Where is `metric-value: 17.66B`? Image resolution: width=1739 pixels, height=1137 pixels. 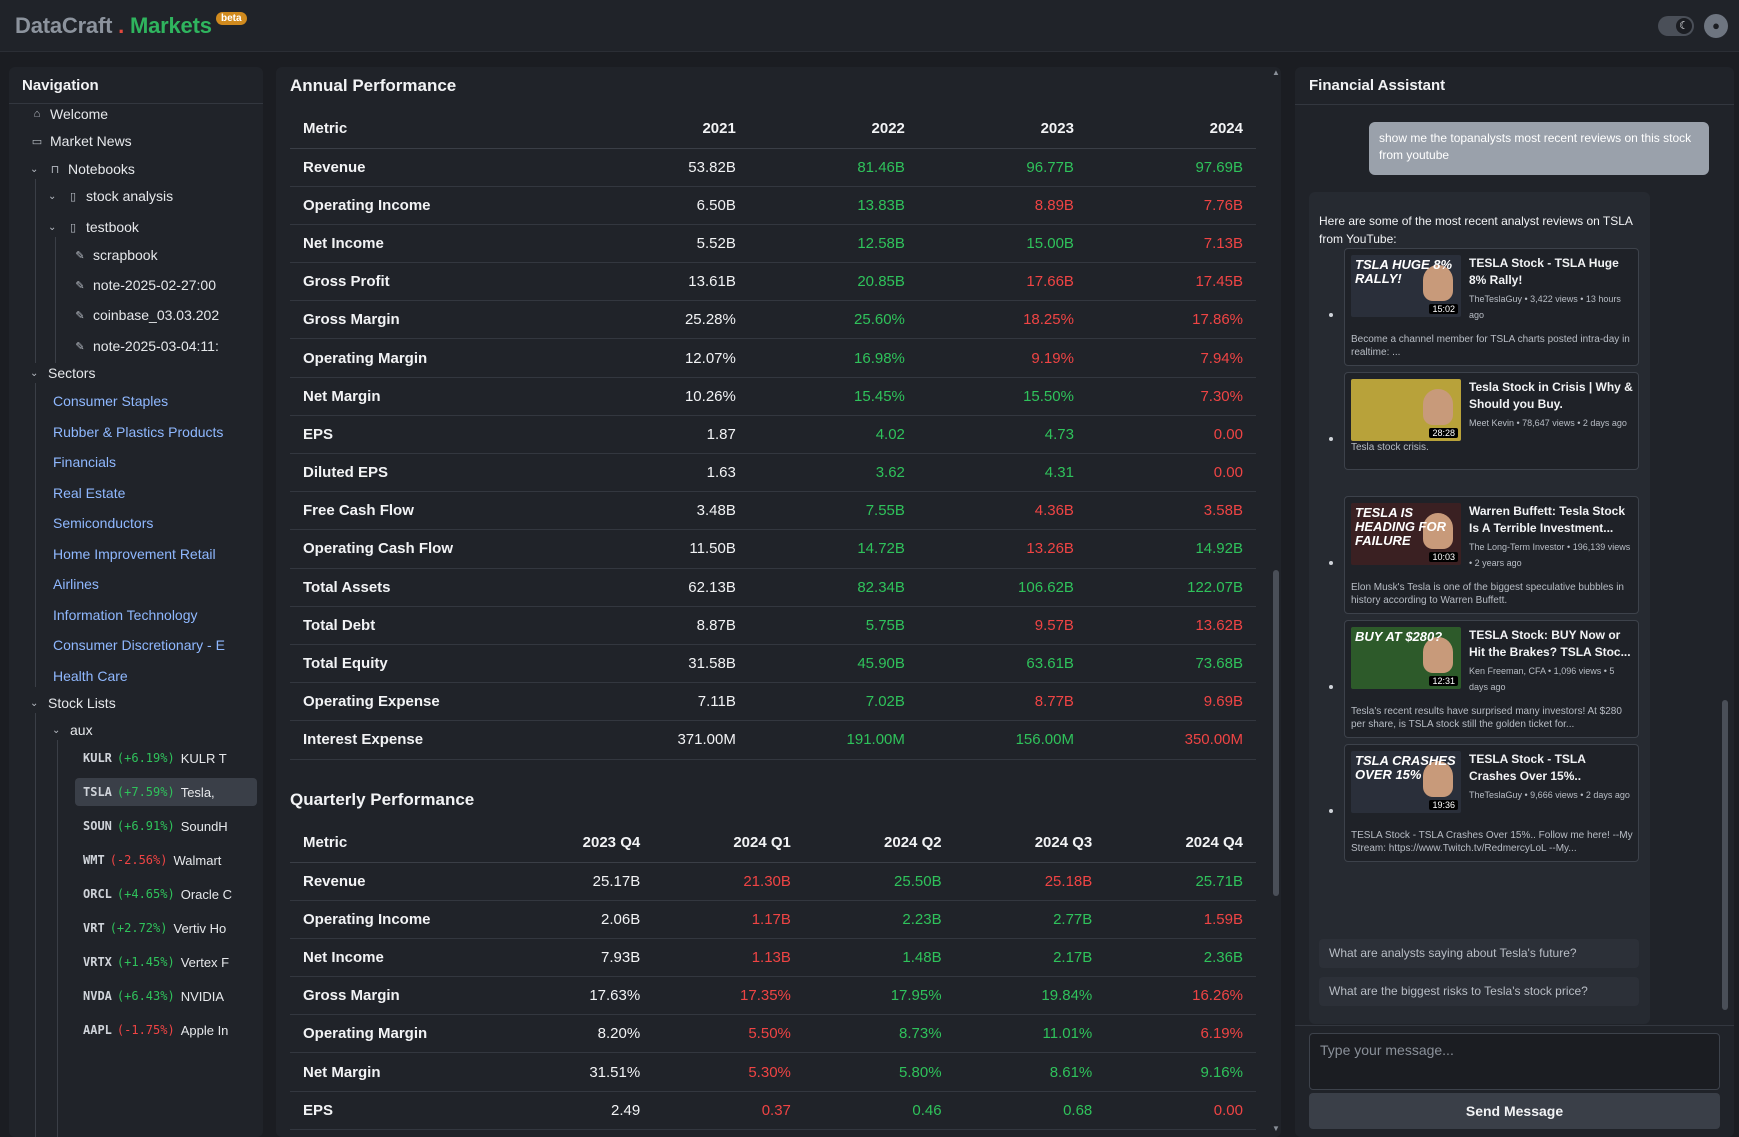
metric-value: 17.66B is located at coordinates (1002, 282).